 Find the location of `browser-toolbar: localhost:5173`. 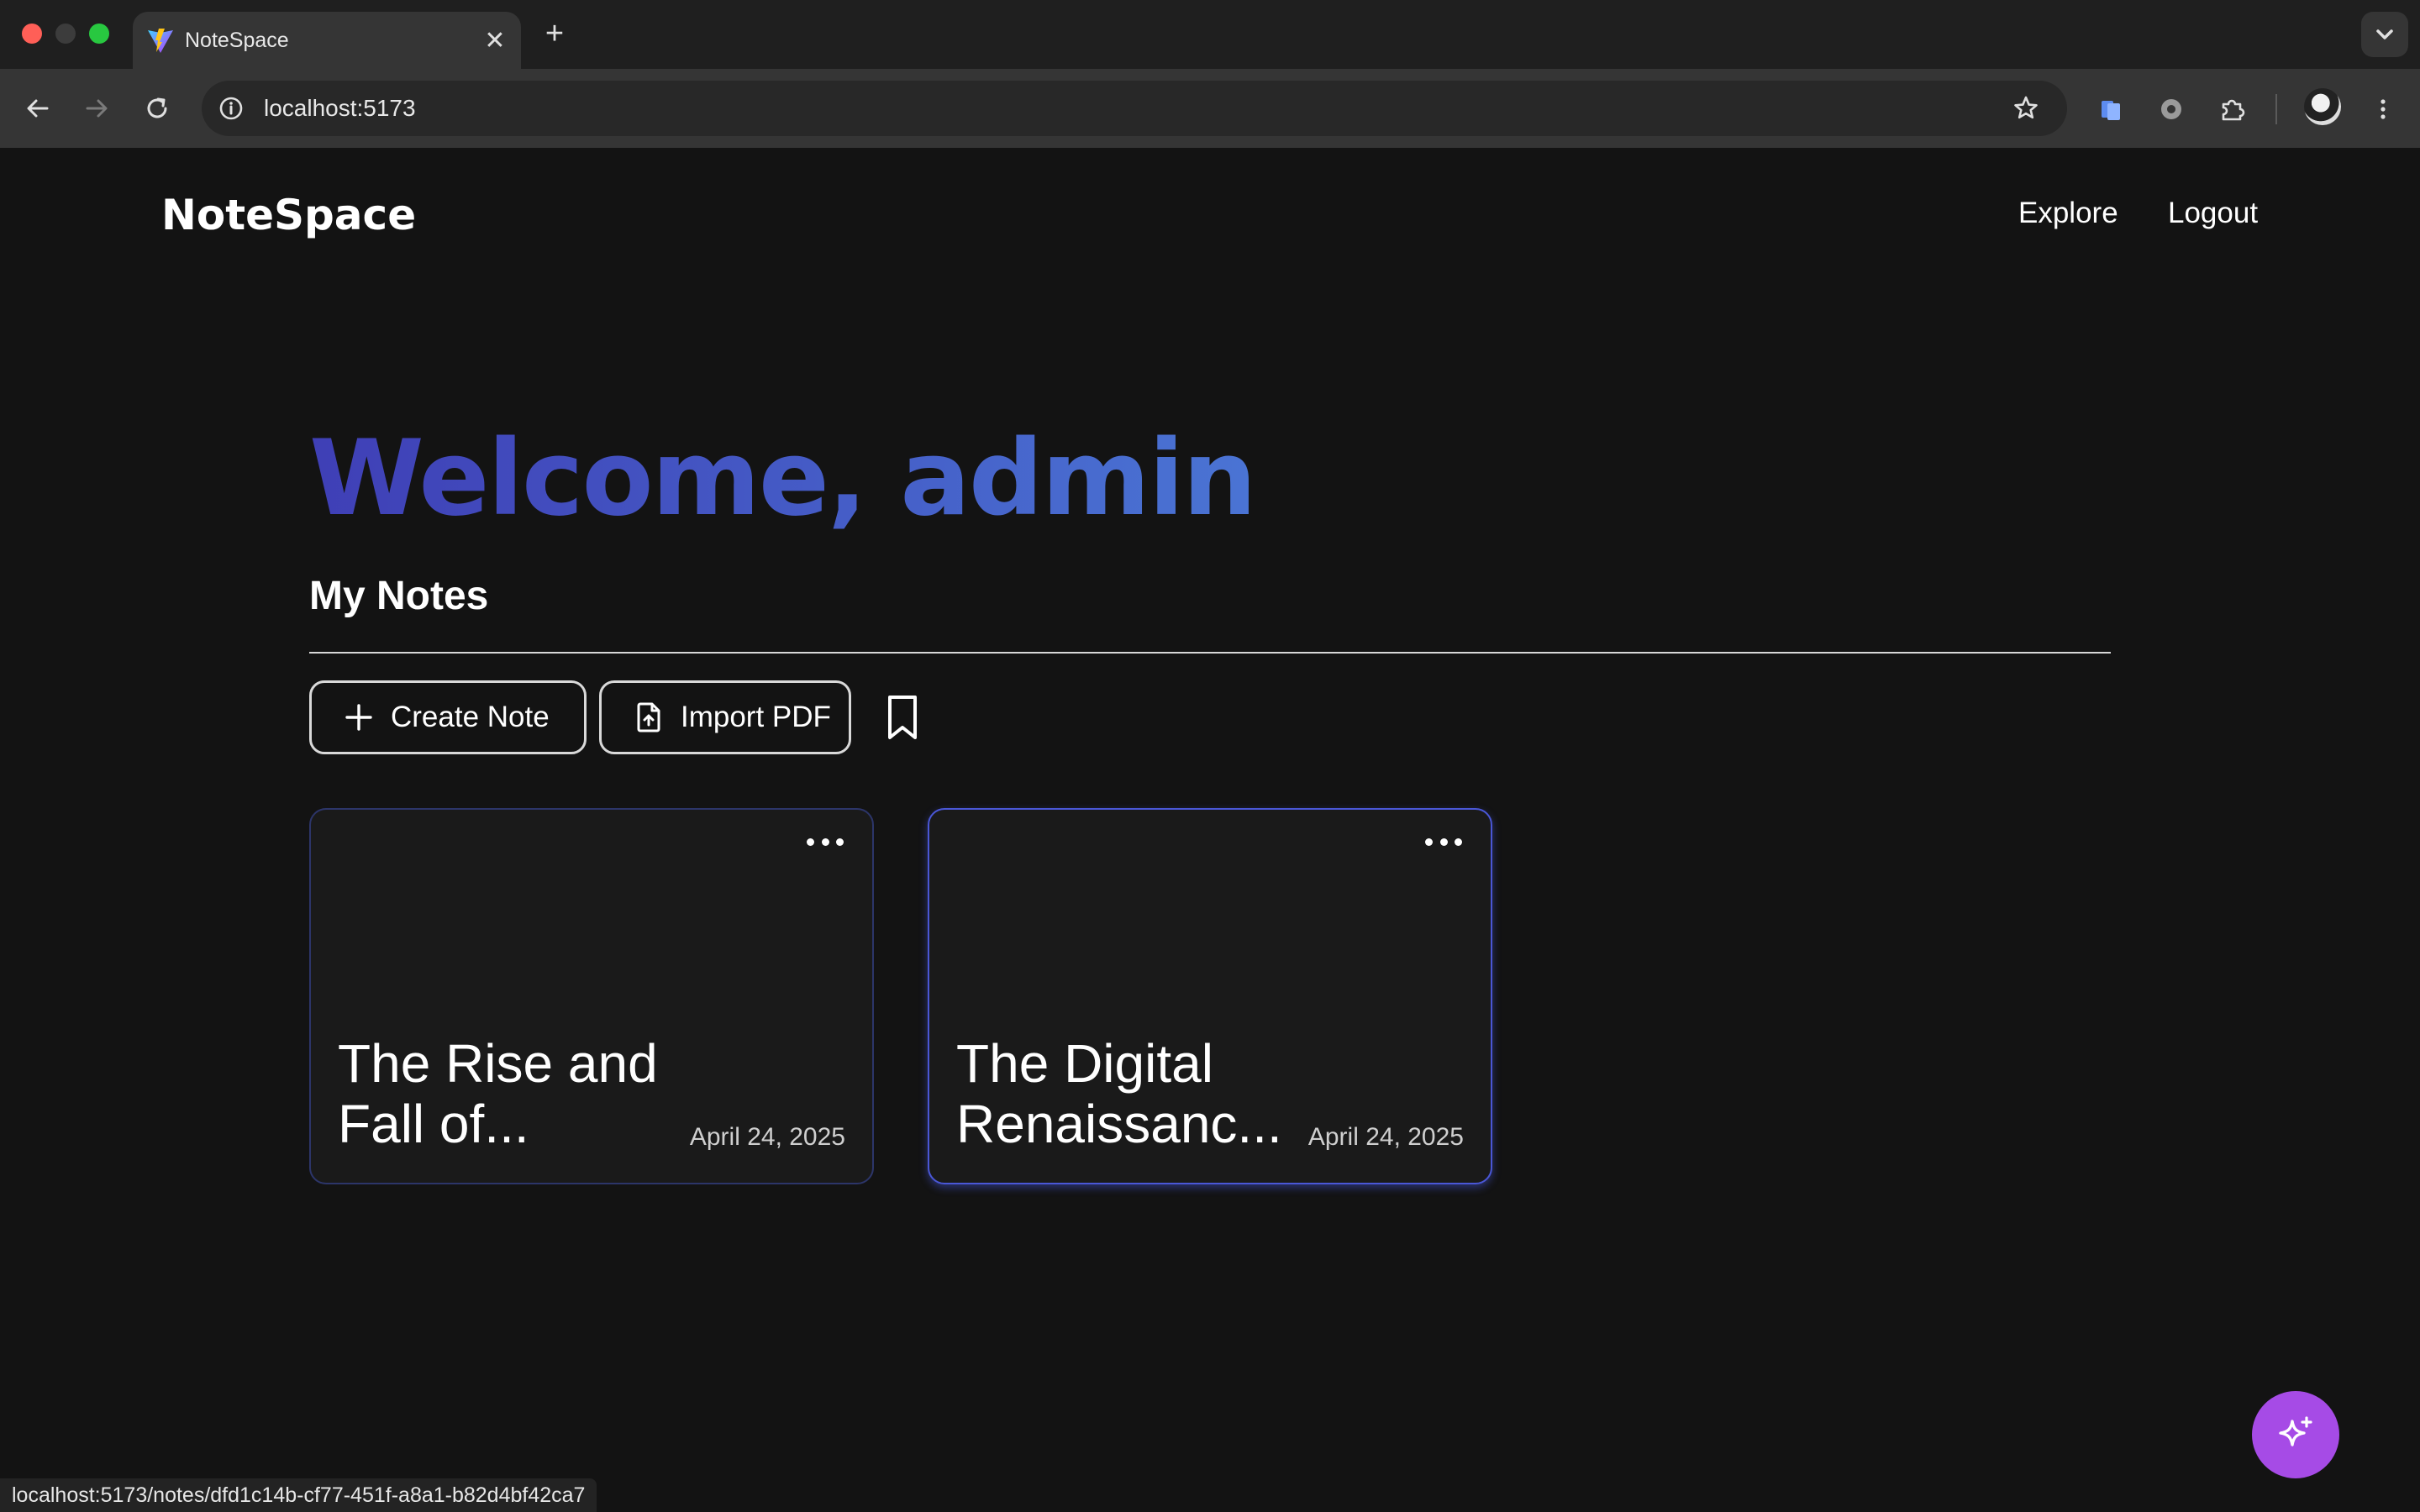

browser-toolbar: localhost:5173 is located at coordinates (1210, 108).